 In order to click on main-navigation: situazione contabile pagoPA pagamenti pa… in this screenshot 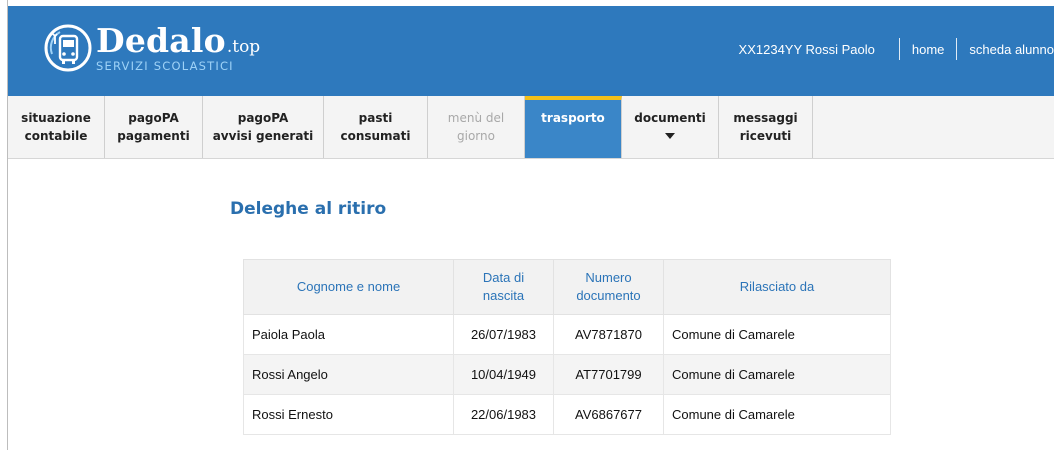, I will do `click(531, 127)`.